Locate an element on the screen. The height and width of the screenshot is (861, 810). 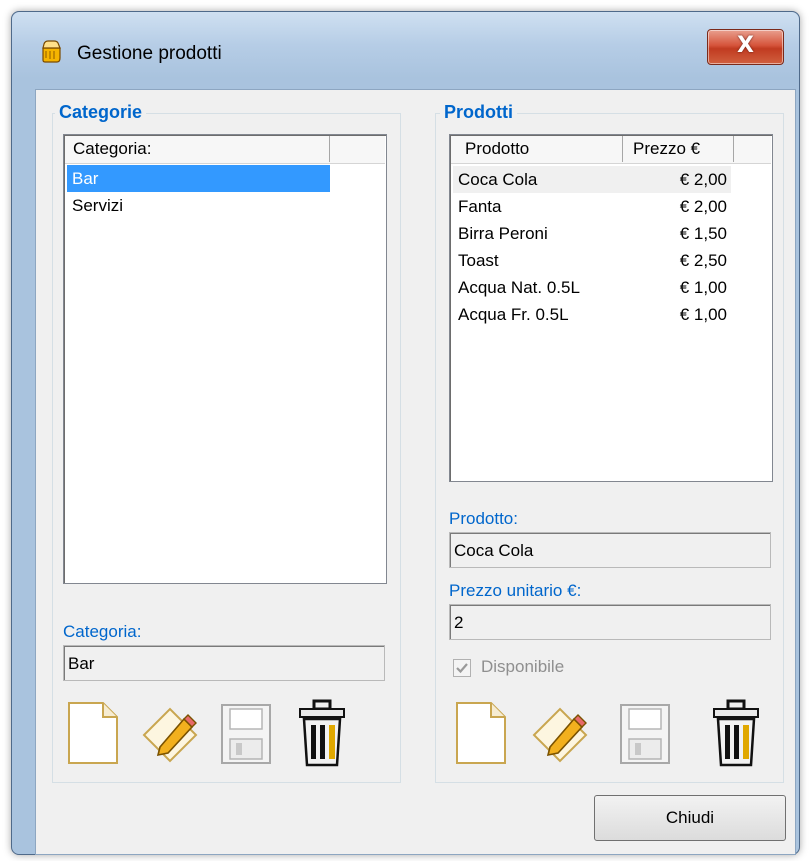
column-header-prezzo: Prezzo € is located at coordinates (678, 149).